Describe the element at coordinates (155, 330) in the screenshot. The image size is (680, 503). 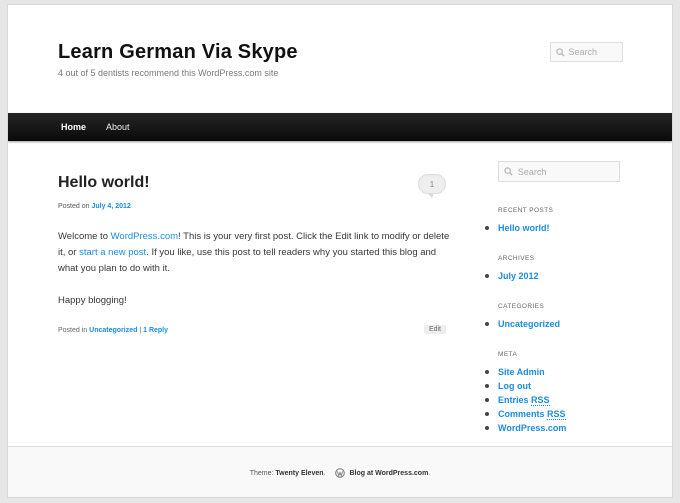
I see `reply-link: 1 Reply` at that location.